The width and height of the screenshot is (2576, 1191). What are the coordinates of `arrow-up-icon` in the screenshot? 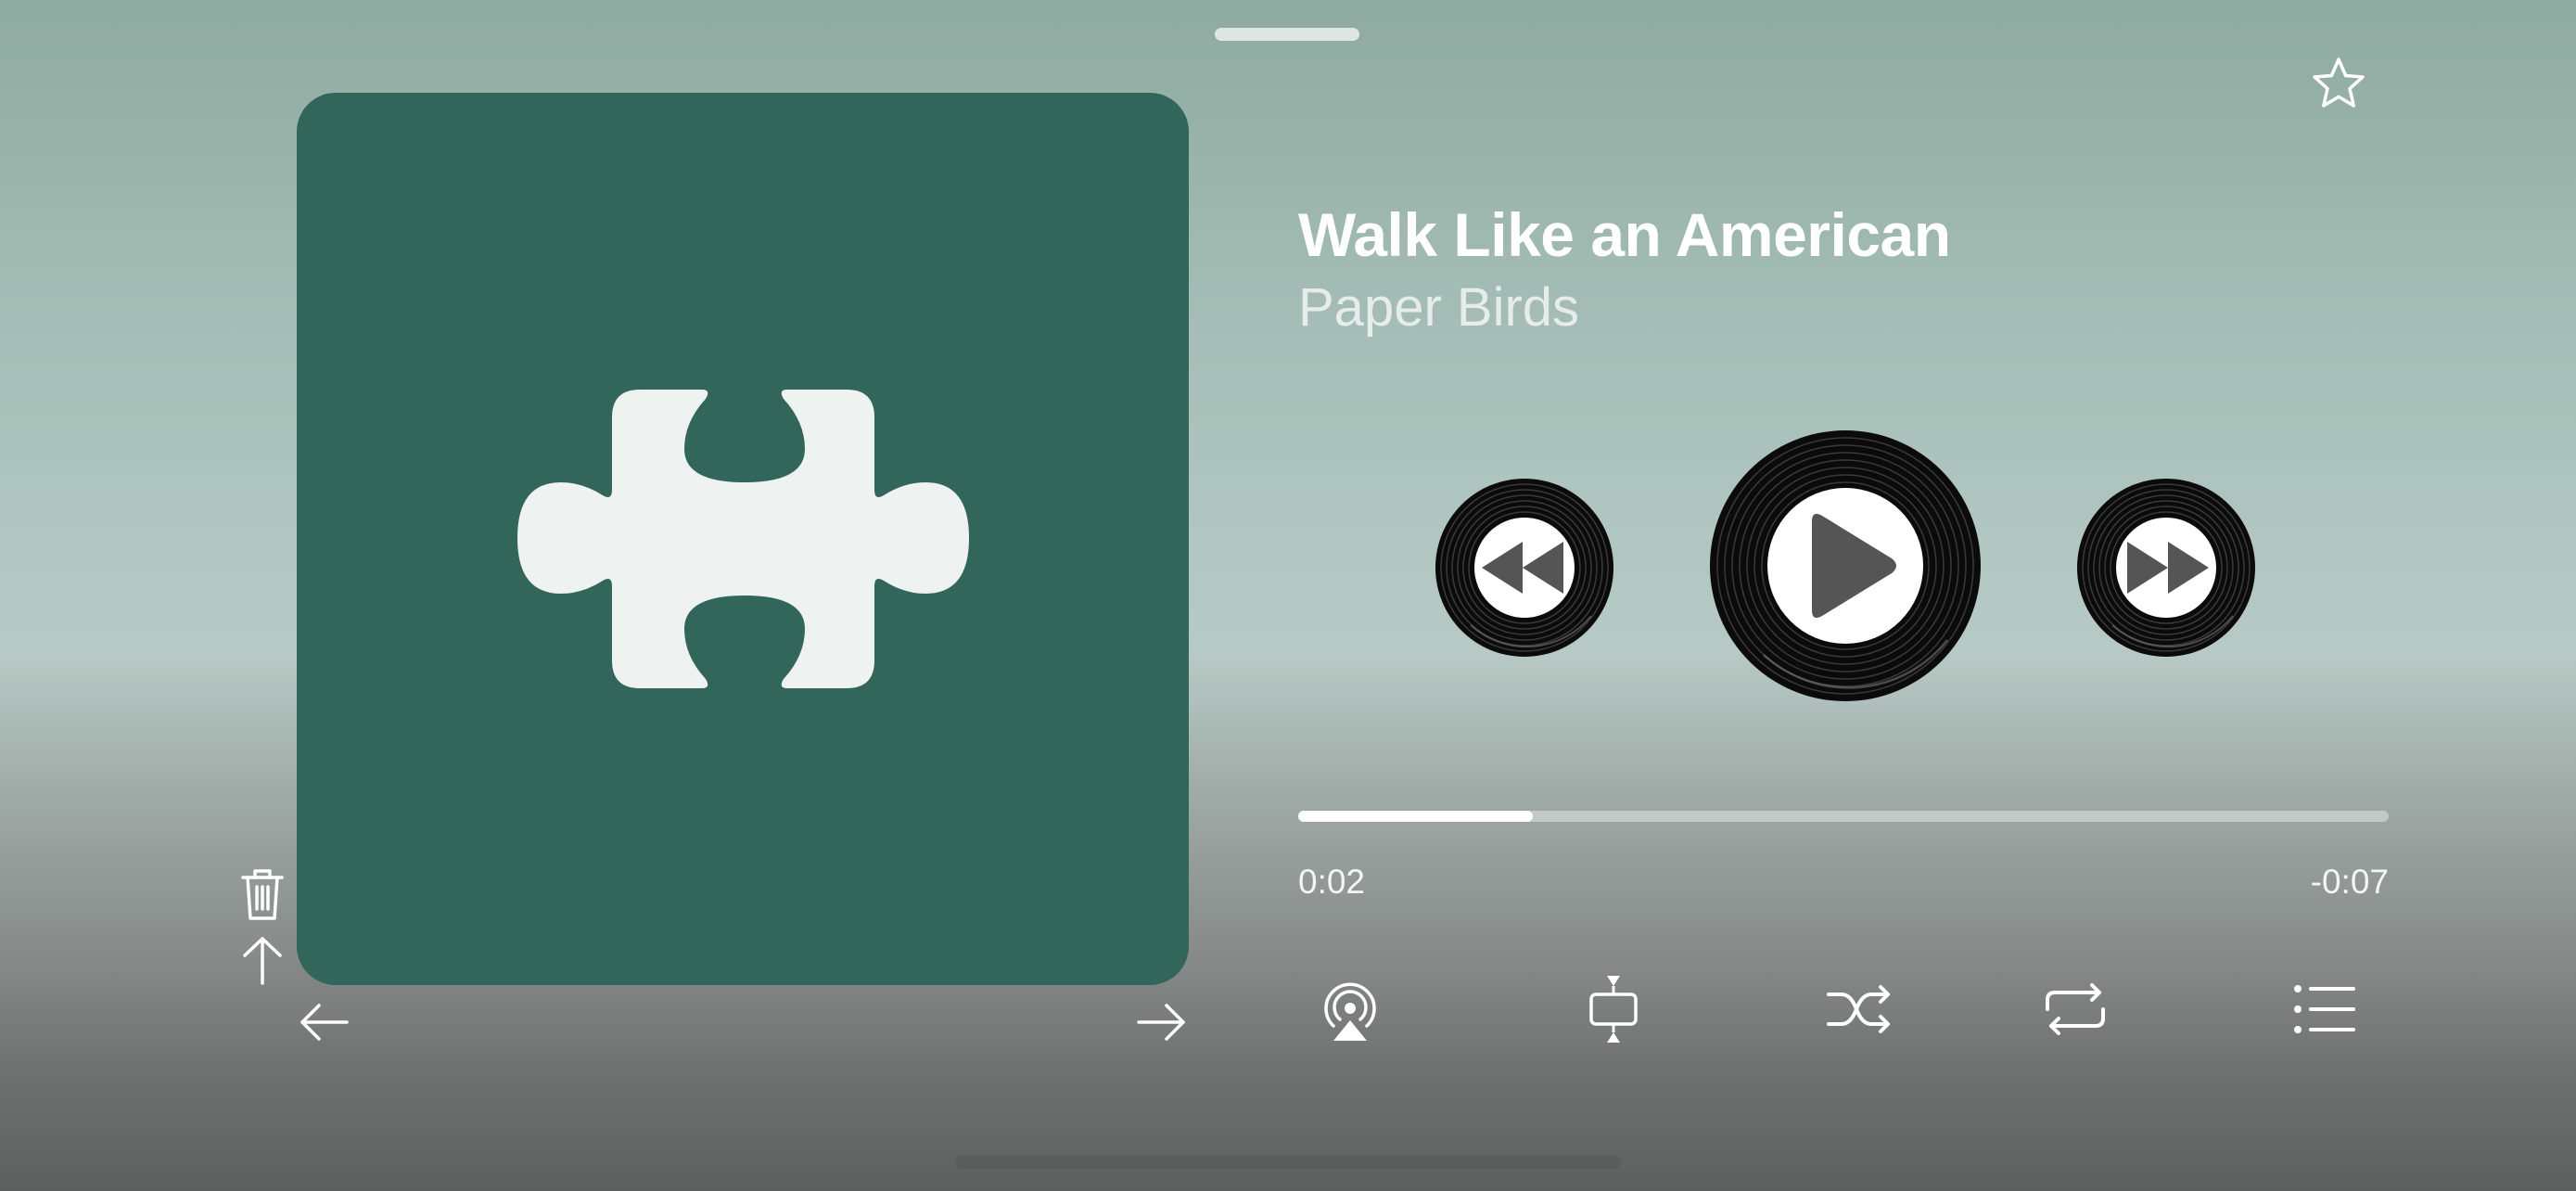 It's located at (262, 960).